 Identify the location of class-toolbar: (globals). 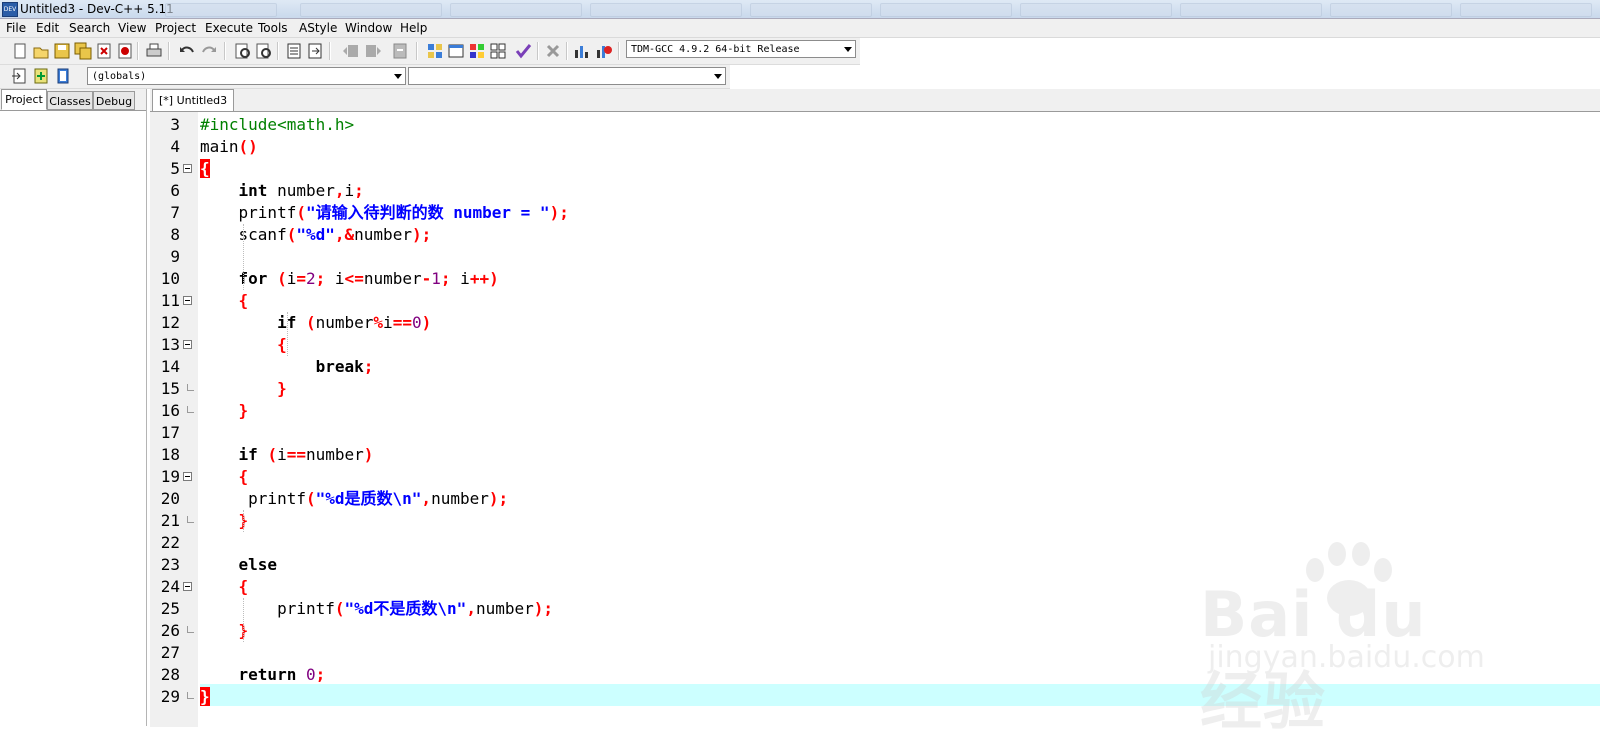
(365, 77).